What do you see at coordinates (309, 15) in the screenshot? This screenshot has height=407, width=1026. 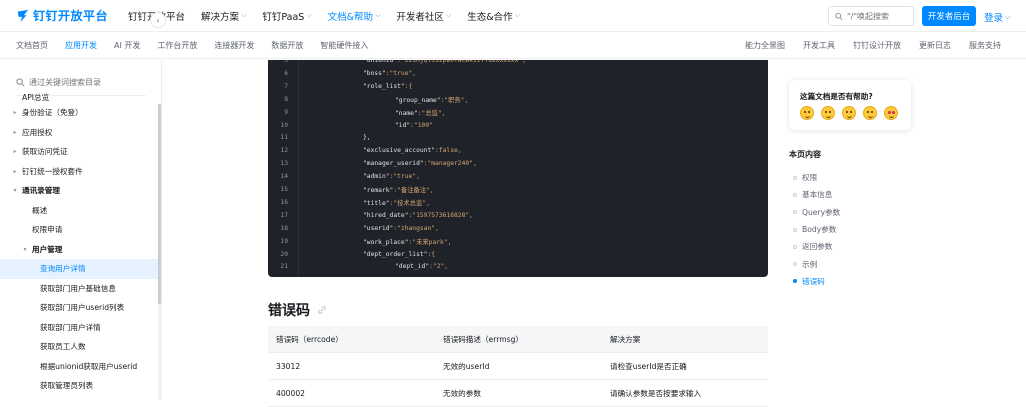 I see `chevron-down-icon: ⌵` at bounding box center [309, 15].